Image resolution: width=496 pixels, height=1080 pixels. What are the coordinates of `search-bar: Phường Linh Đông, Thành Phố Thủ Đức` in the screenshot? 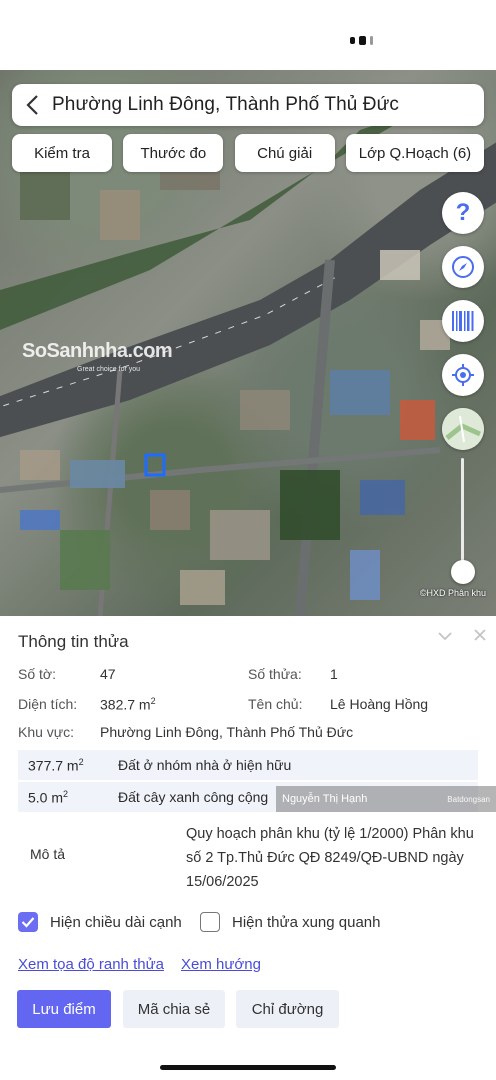 It's located at (248, 105).